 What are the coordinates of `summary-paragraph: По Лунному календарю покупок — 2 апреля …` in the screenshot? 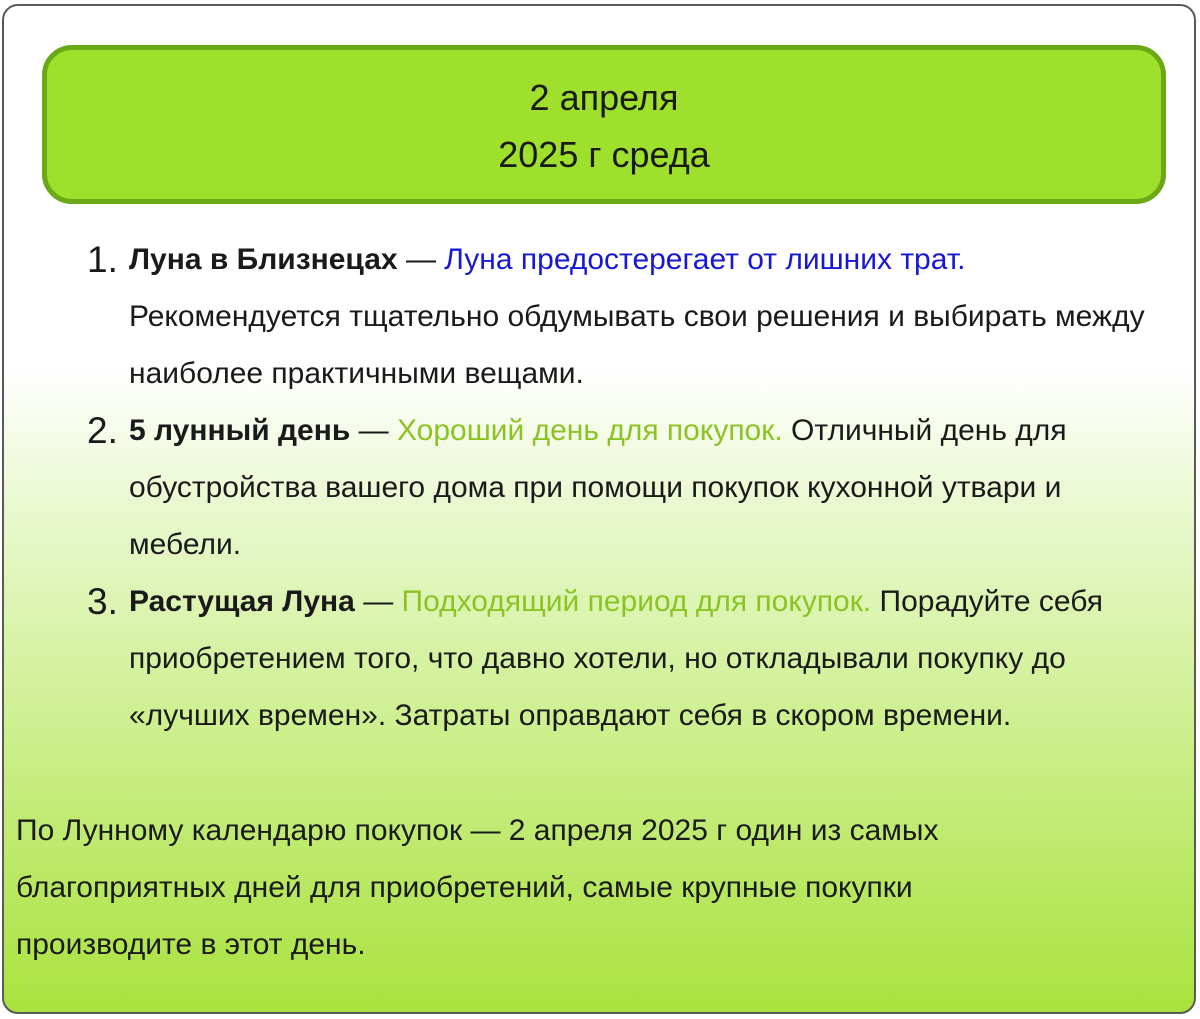 It's located at (477, 887).